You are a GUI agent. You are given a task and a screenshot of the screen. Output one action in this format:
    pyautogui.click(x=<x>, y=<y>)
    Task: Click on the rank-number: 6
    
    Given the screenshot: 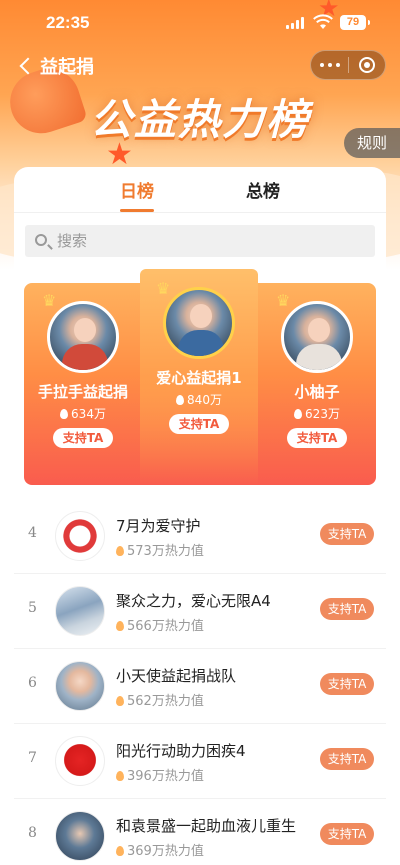 What is the action you would take?
    pyautogui.click(x=32, y=683)
    